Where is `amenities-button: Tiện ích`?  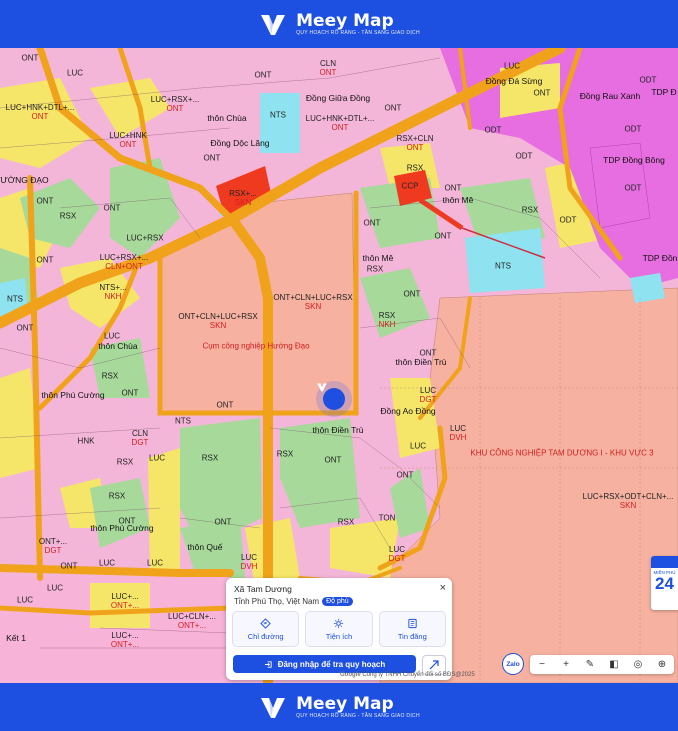 amenities-button: Tiện ích is located at coordinates (339, 629).